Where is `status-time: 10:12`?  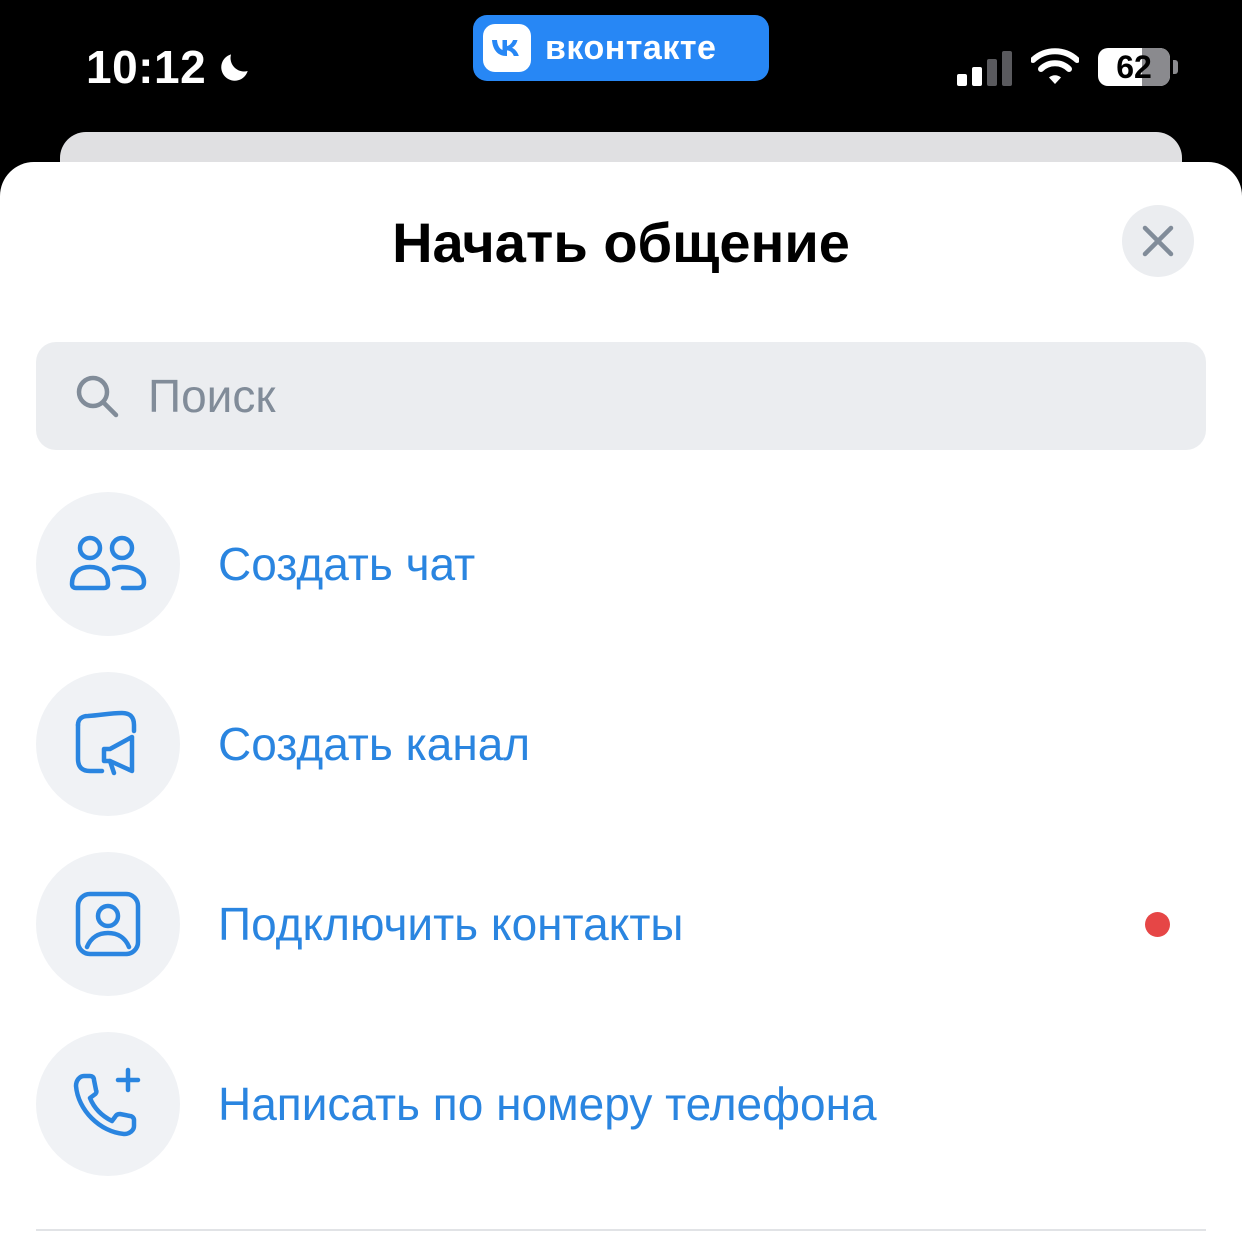
status-time: 10:12 is located at coordinates (170, 67).